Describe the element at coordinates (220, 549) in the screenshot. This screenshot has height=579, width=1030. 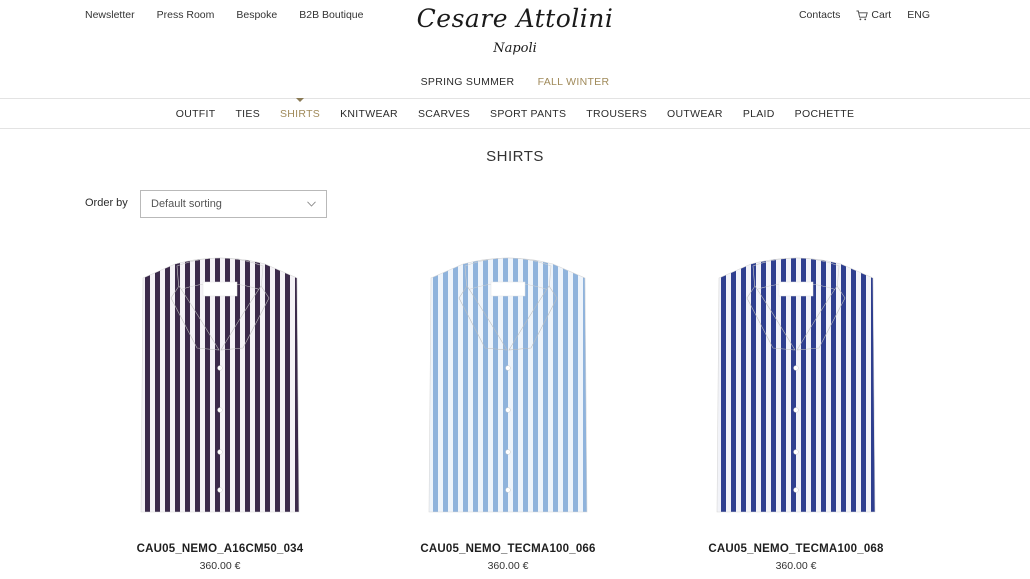
I see `product-code: CAU05_NEMO_A16CM50_034` at that location.